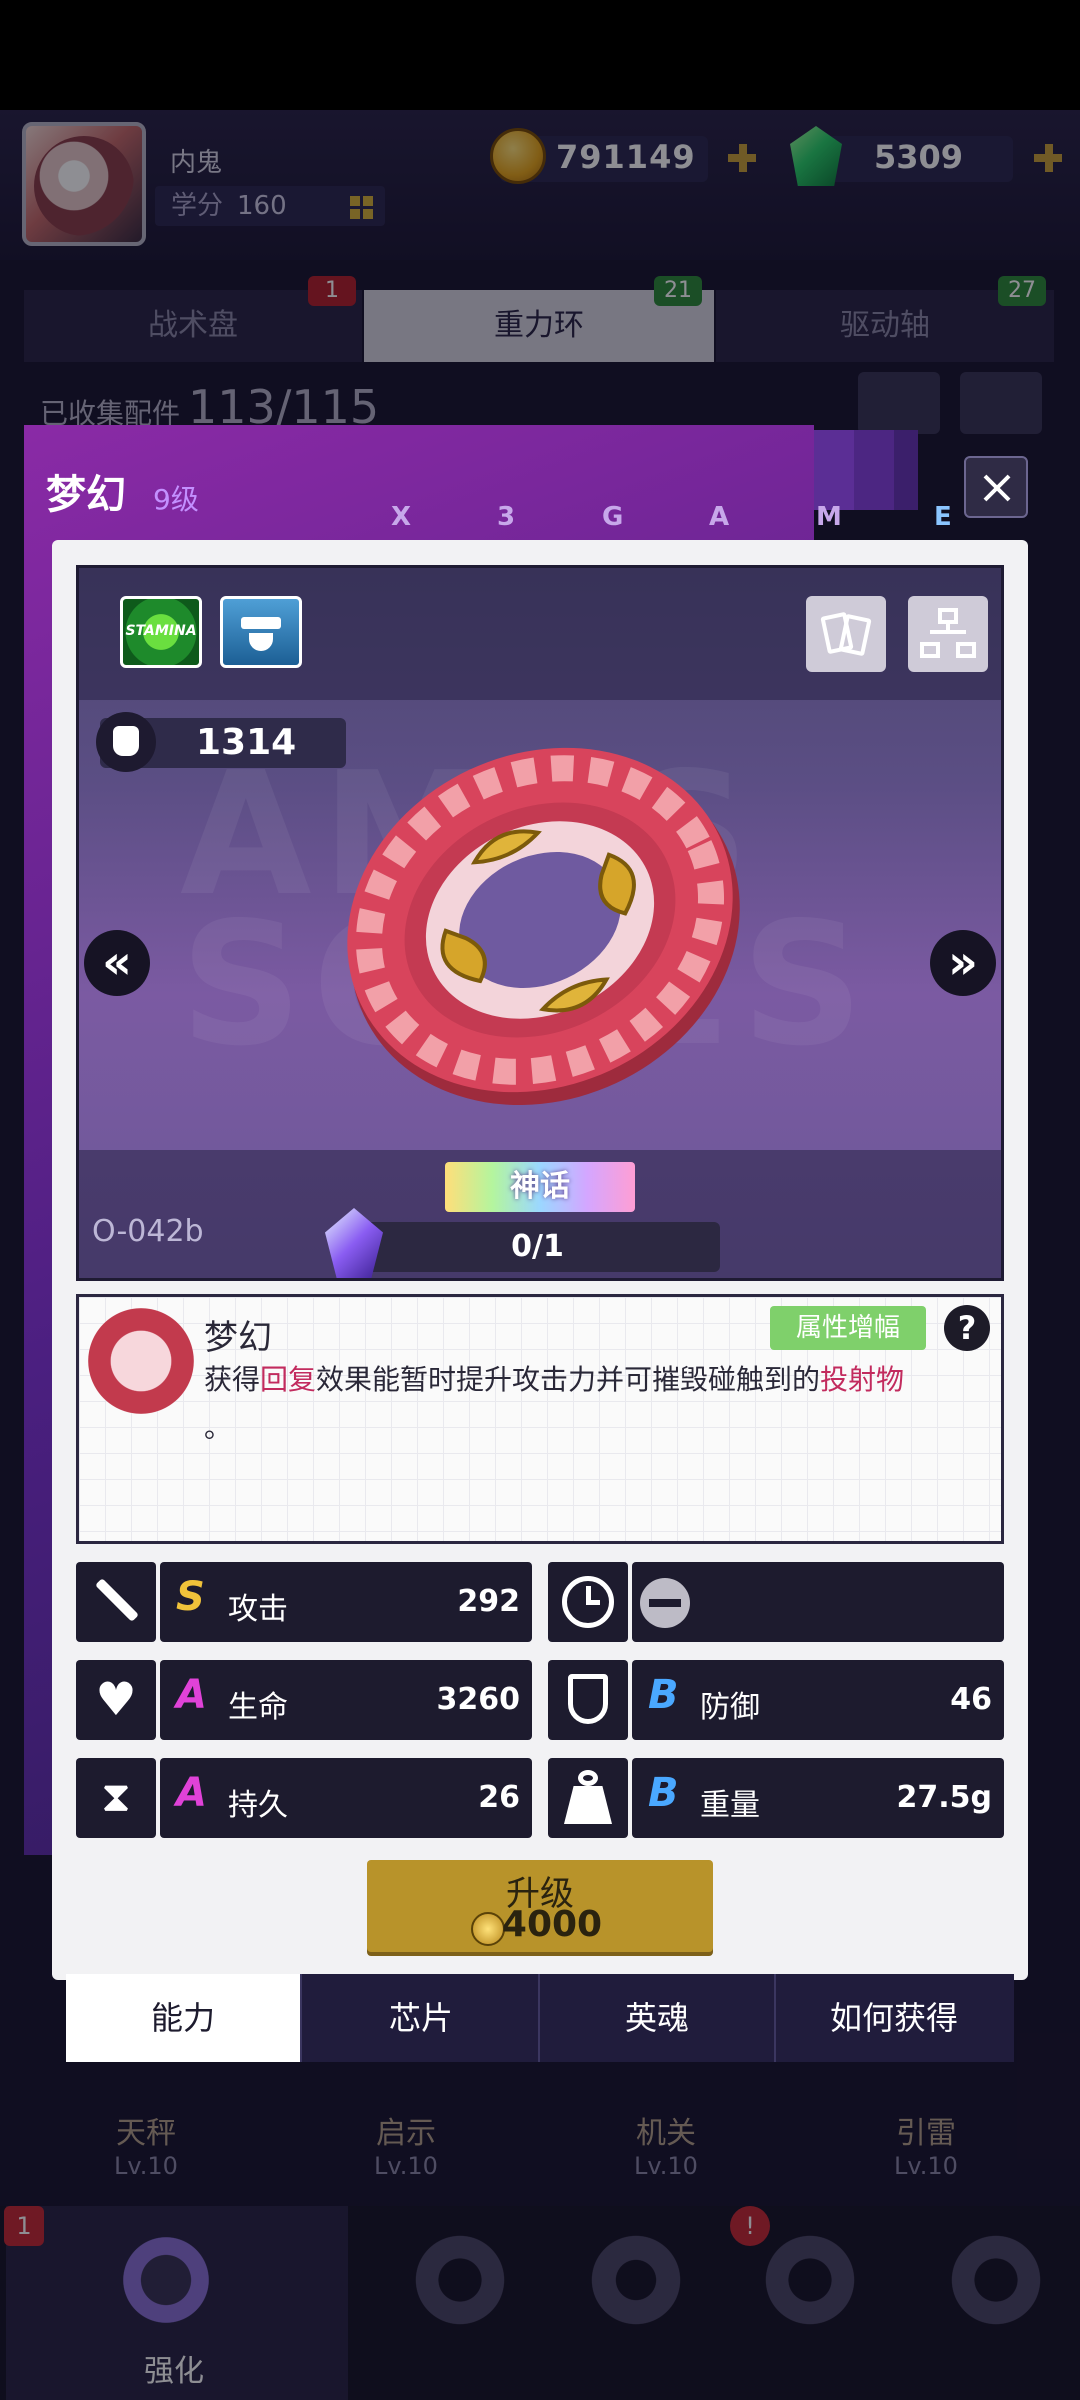 This screenshot has width=1080, height=2400. I want to click on stat-value: 26, so click(499, 1797).